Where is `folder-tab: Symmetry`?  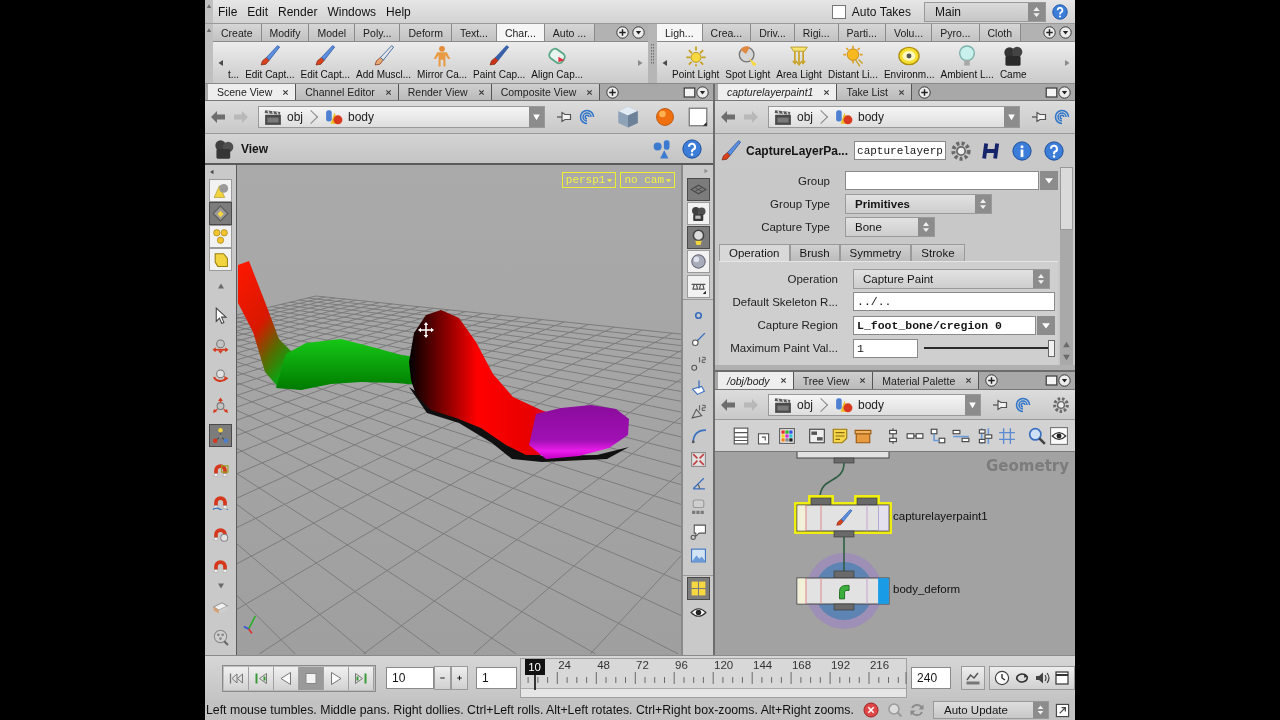 folder-tab: Symmetry is located at coordinates (875, 252).